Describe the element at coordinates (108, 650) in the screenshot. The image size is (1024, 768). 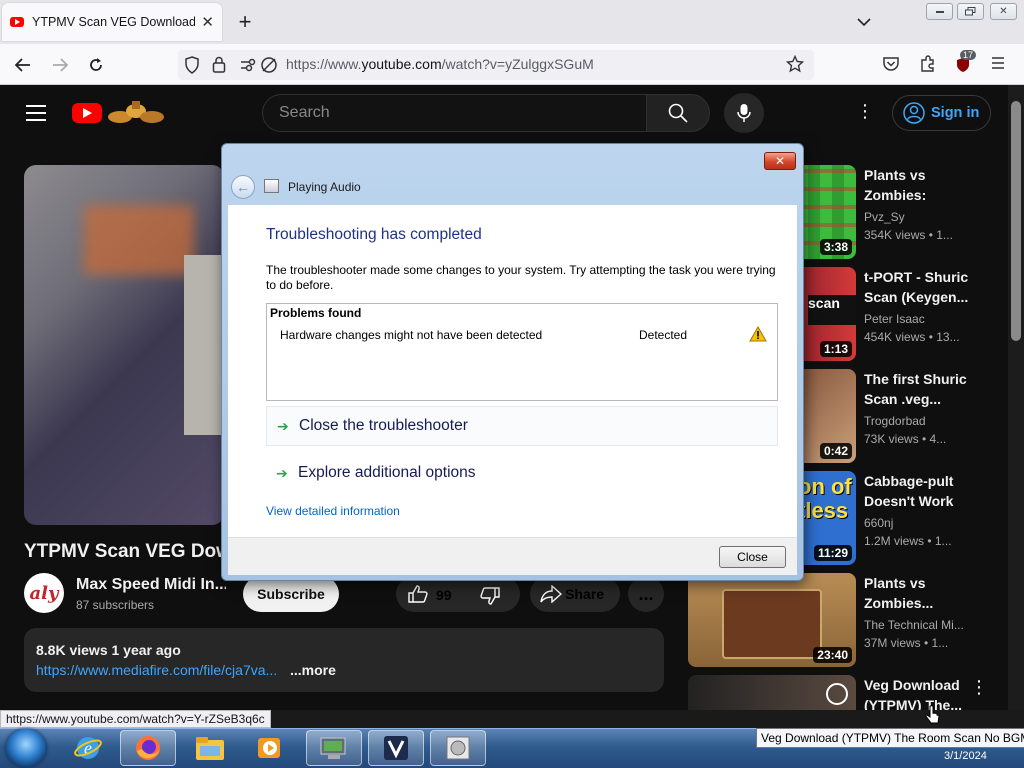
I see `view-count-date: 8.8K views 1 year ago` at that location.